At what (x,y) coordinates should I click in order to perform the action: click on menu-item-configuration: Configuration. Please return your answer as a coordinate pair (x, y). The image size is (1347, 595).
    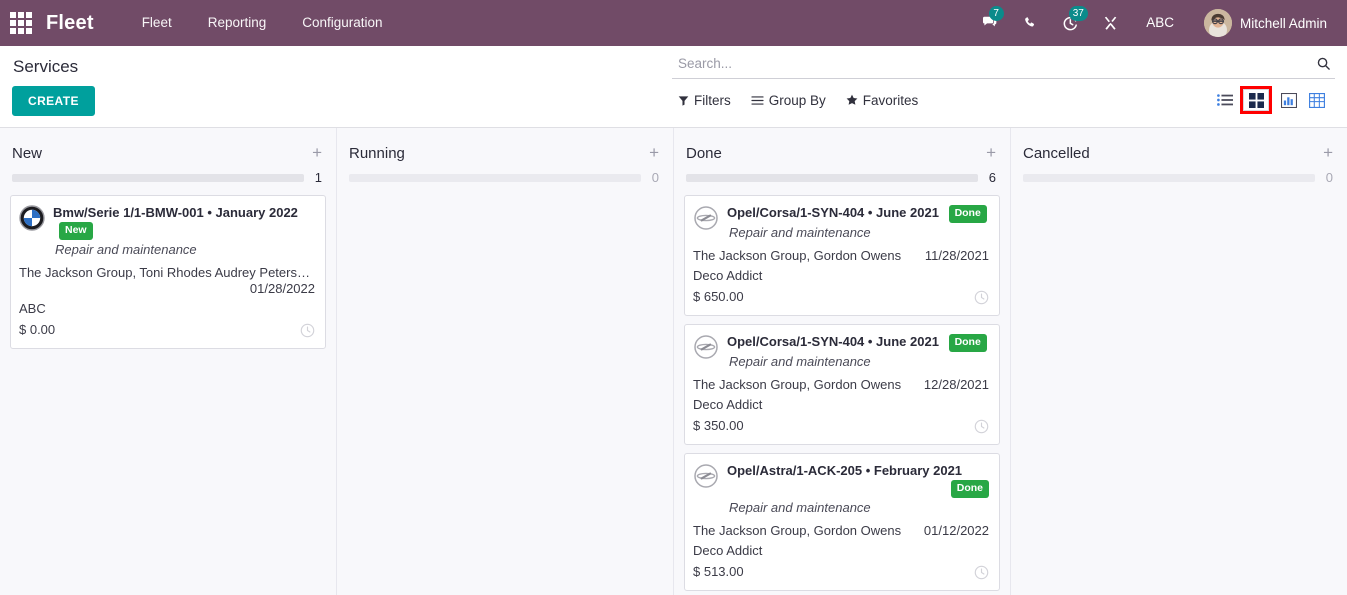
    Looking at the image, I should click on (342, 23).